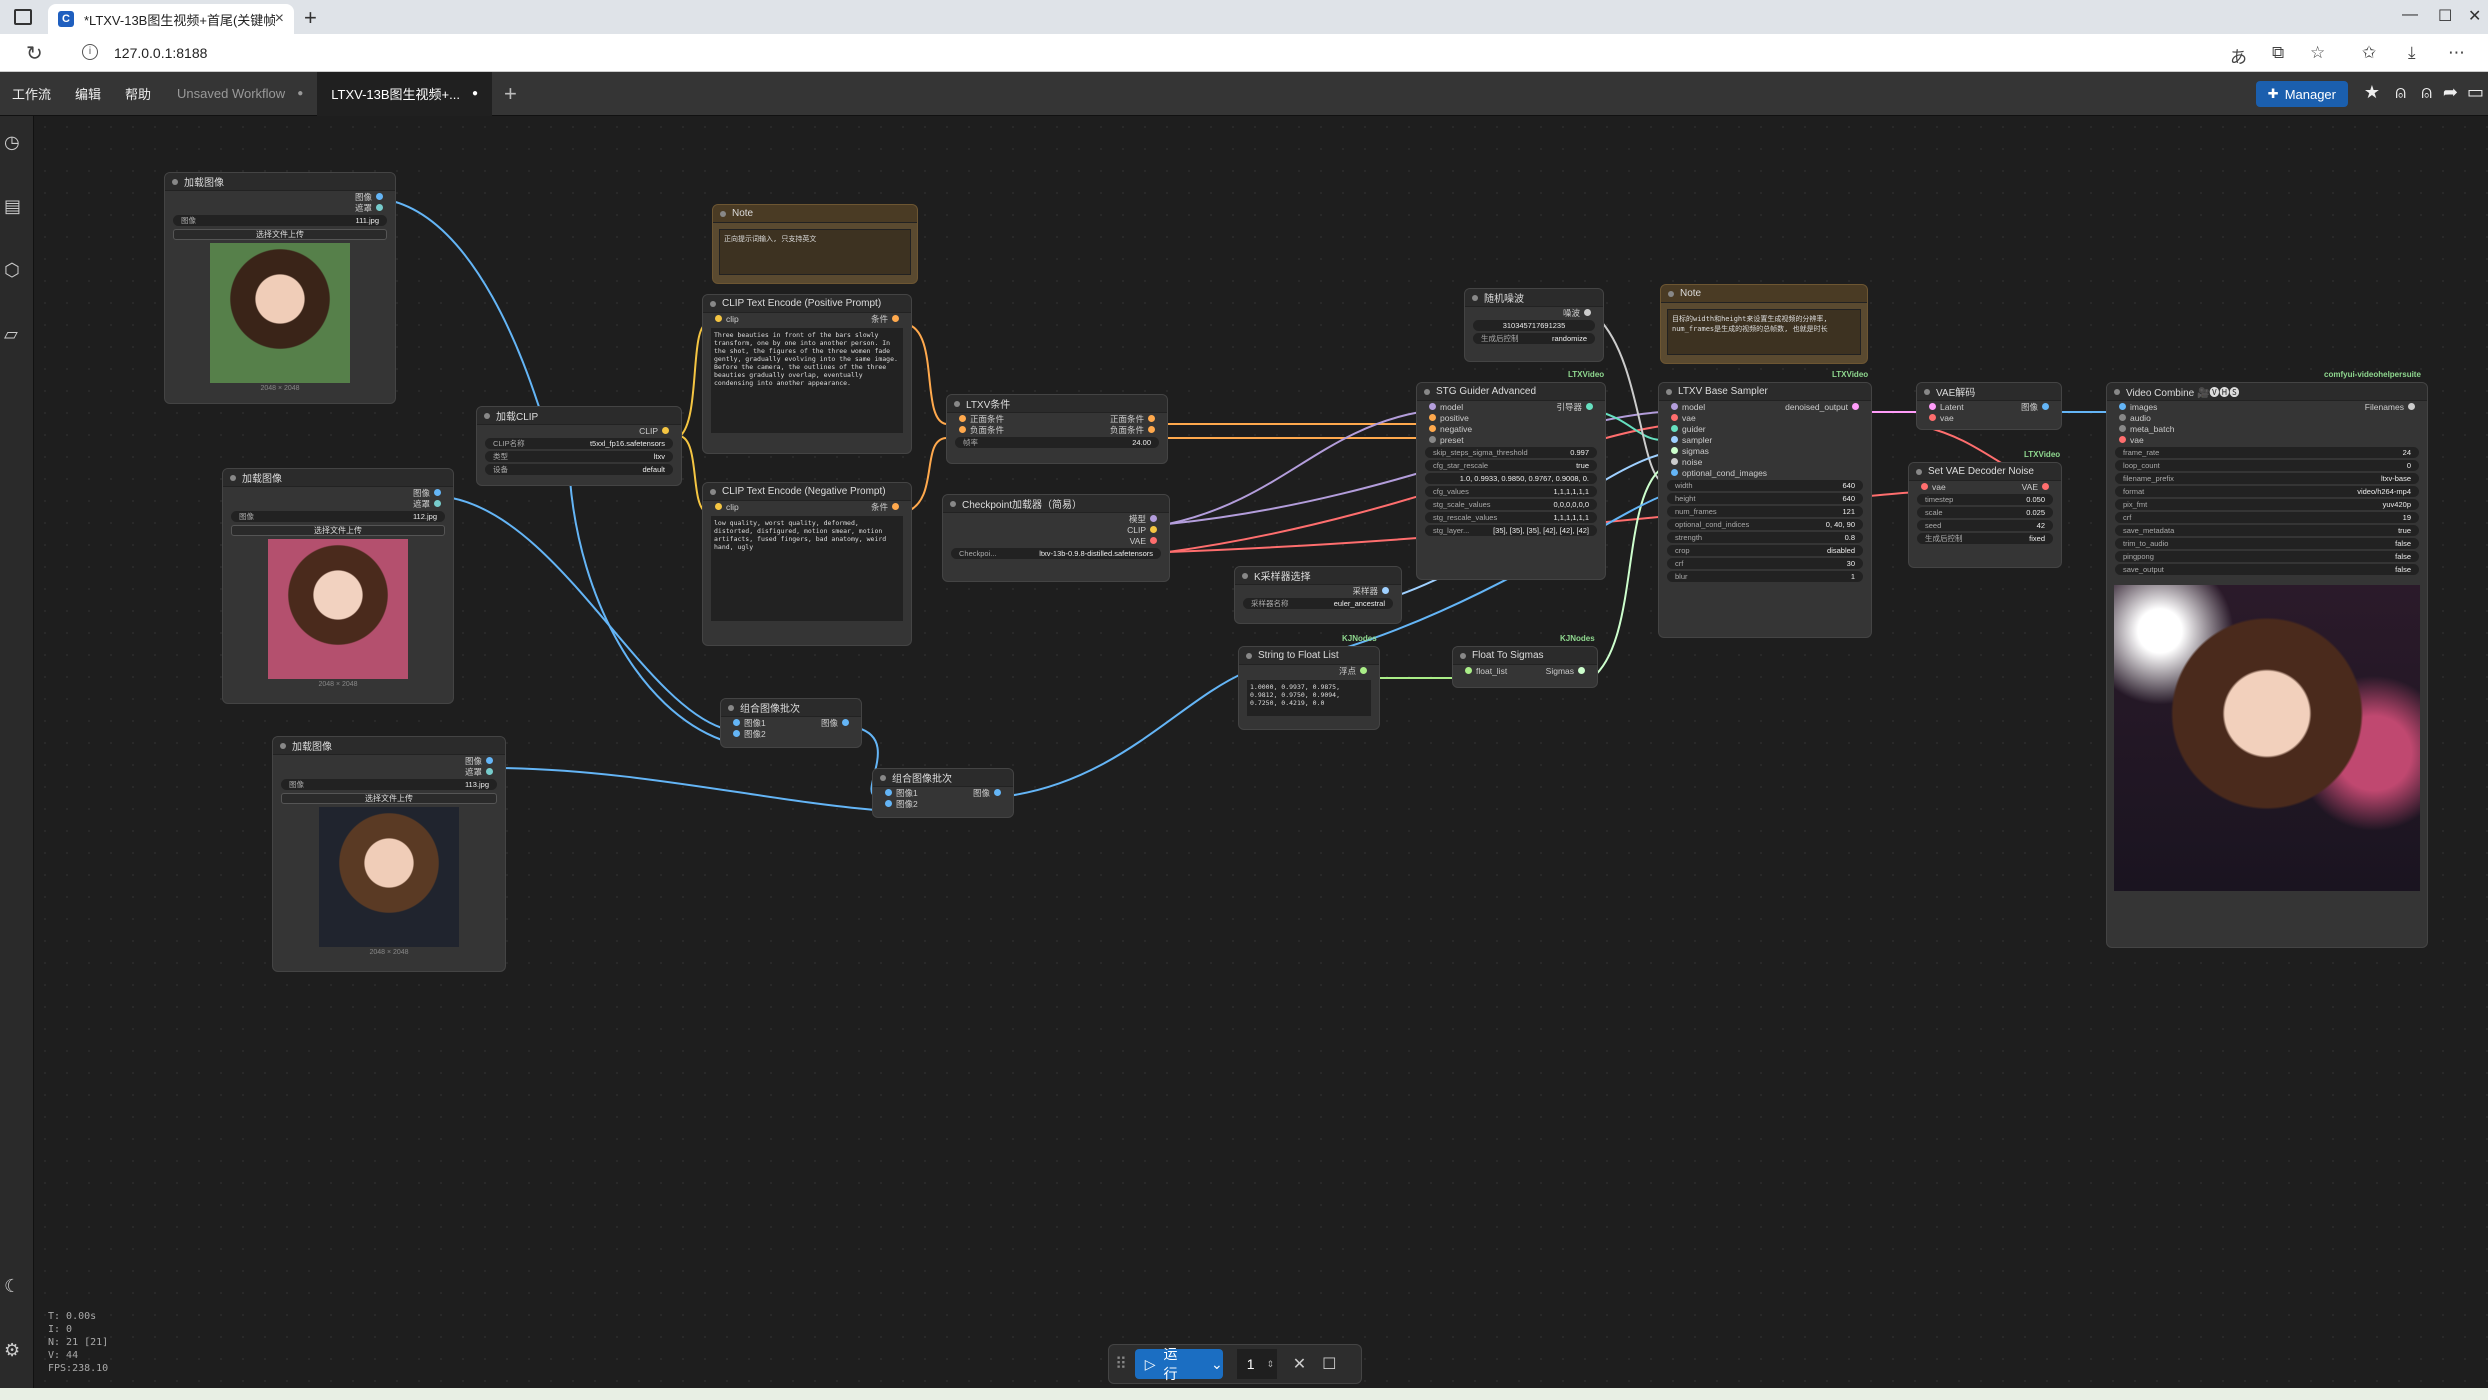 The image size is (2488, 1400). I want to click on video-widget: save_metadata true, so click(2267, 530).